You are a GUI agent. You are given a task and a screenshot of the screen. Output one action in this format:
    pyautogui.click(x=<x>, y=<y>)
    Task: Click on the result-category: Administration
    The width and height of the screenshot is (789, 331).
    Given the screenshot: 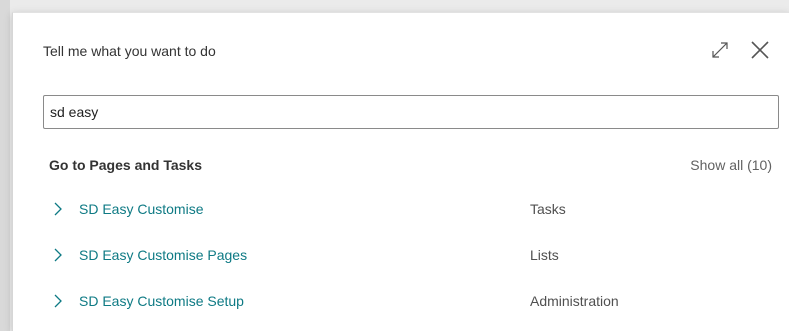 What is the action you would take?
    pyautogui.click(x=574, y=301)
    